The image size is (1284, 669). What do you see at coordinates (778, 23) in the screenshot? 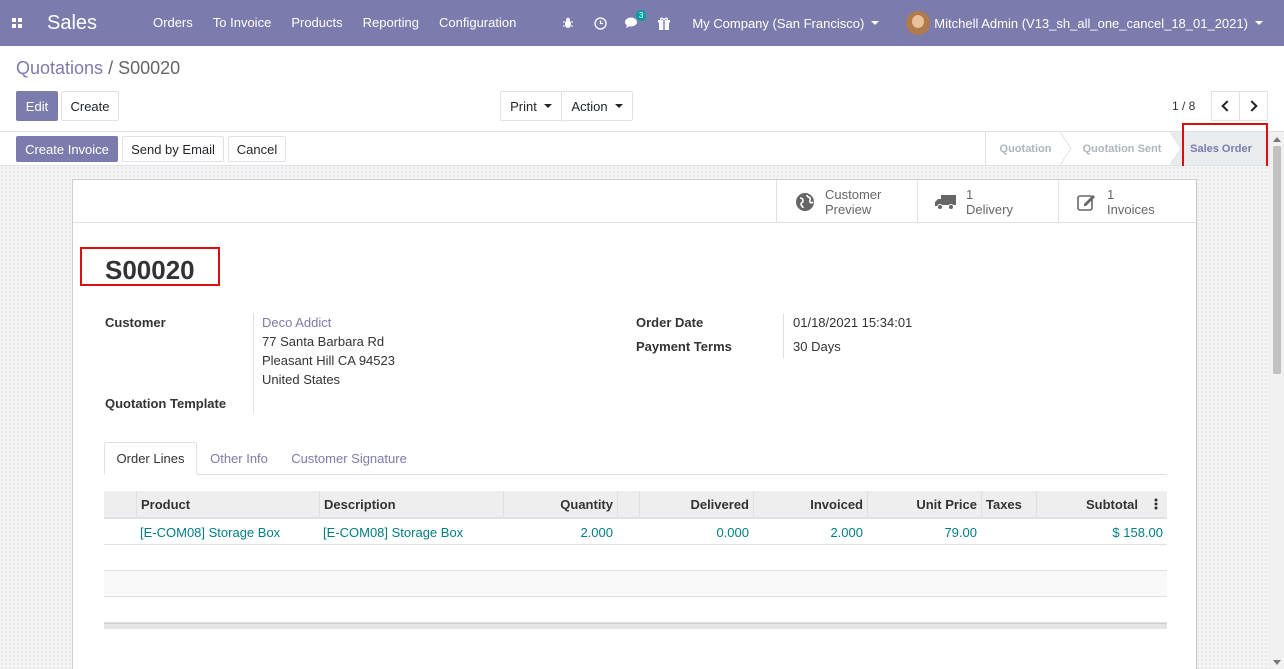
I see `company-name: My Company (San Francisco)` at bounding box center [778, 23].